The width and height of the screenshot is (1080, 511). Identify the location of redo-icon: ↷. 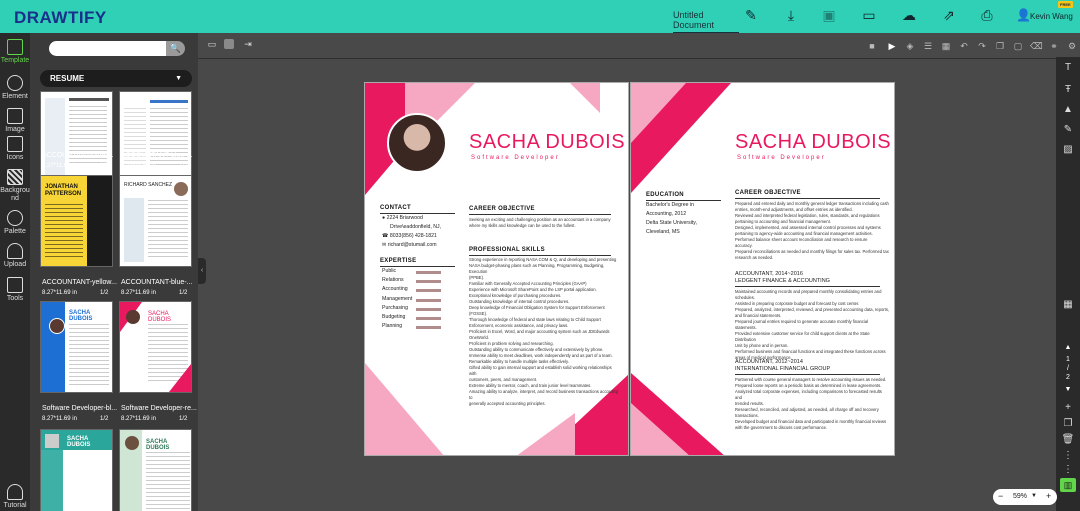
(982, 46).